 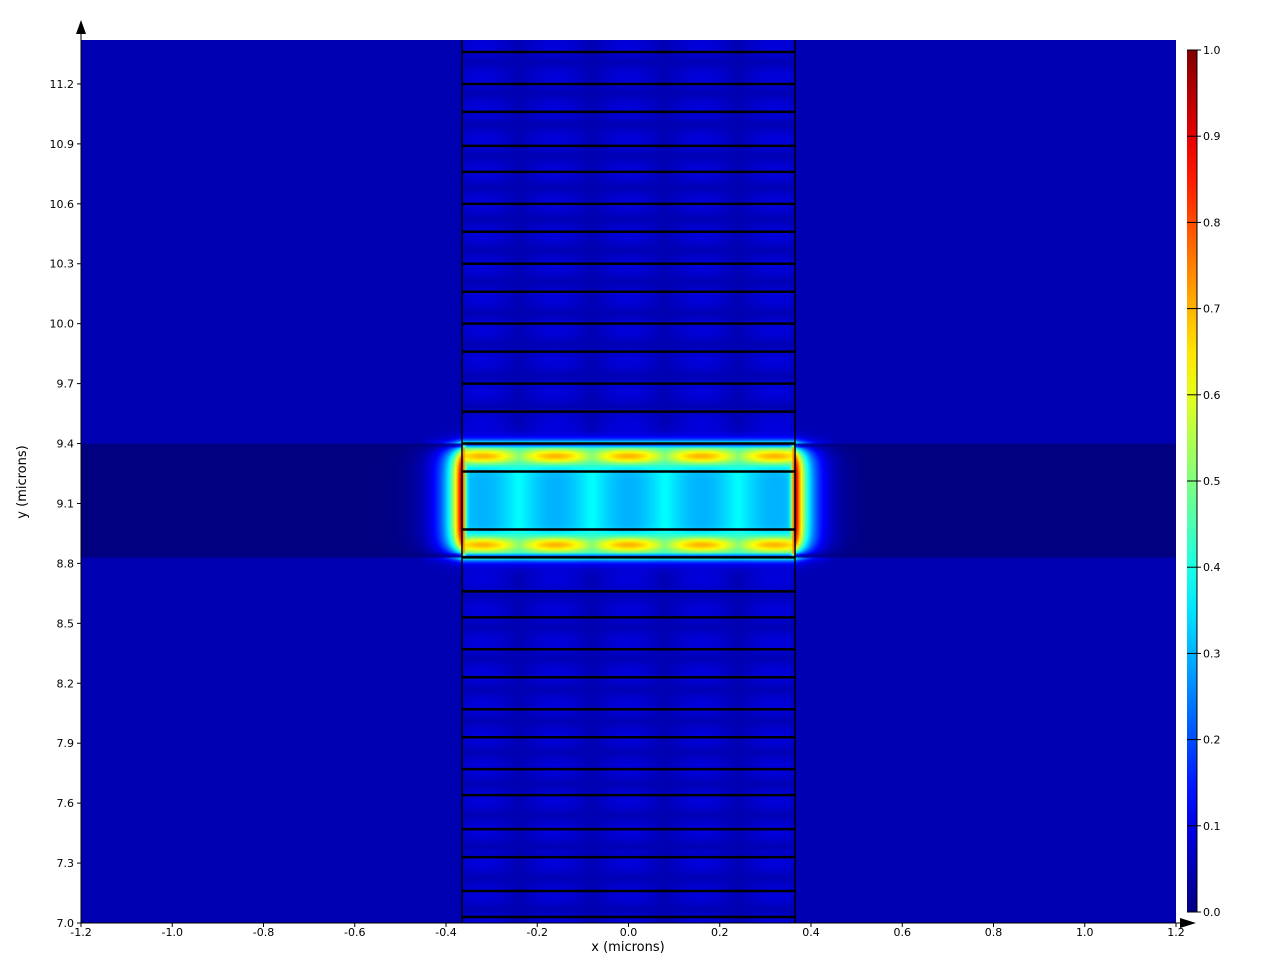 What do you see at coordinates (66, 444) in the screenshot?
I see `y-tick-label: 9.4` at bounding box center [66, 444].